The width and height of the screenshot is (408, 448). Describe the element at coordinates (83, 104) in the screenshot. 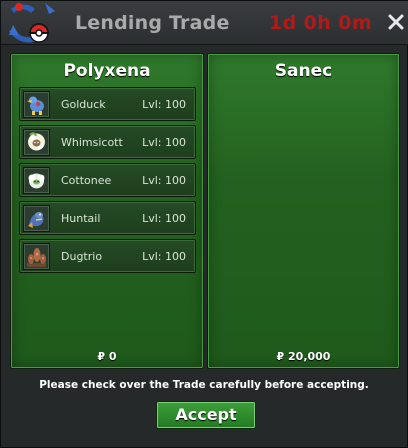

I see `pokemon-name: Golduck` at that location.